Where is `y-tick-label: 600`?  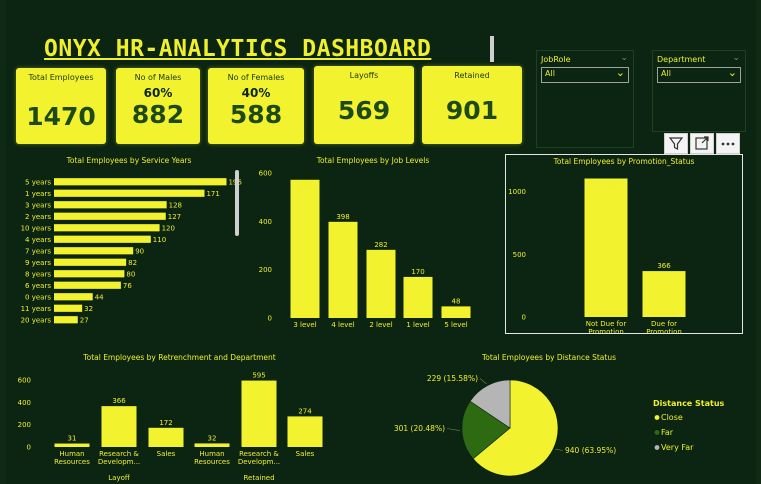
y-tick-label: 600 is located at coordinates (24, 381).